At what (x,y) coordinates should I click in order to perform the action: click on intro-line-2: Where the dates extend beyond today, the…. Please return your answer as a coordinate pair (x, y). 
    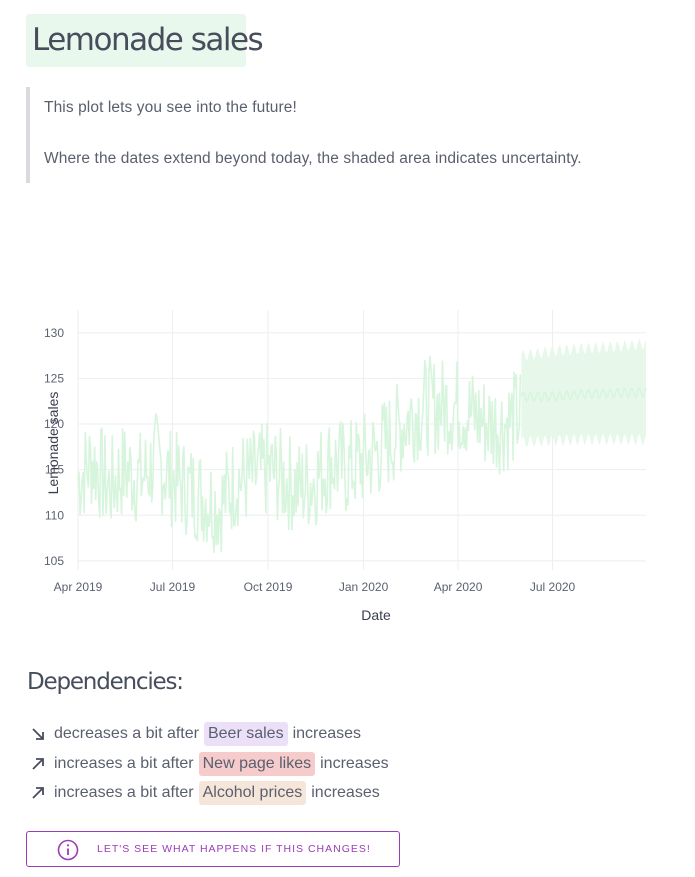
    Looking at the image, I should click on (313, 158).